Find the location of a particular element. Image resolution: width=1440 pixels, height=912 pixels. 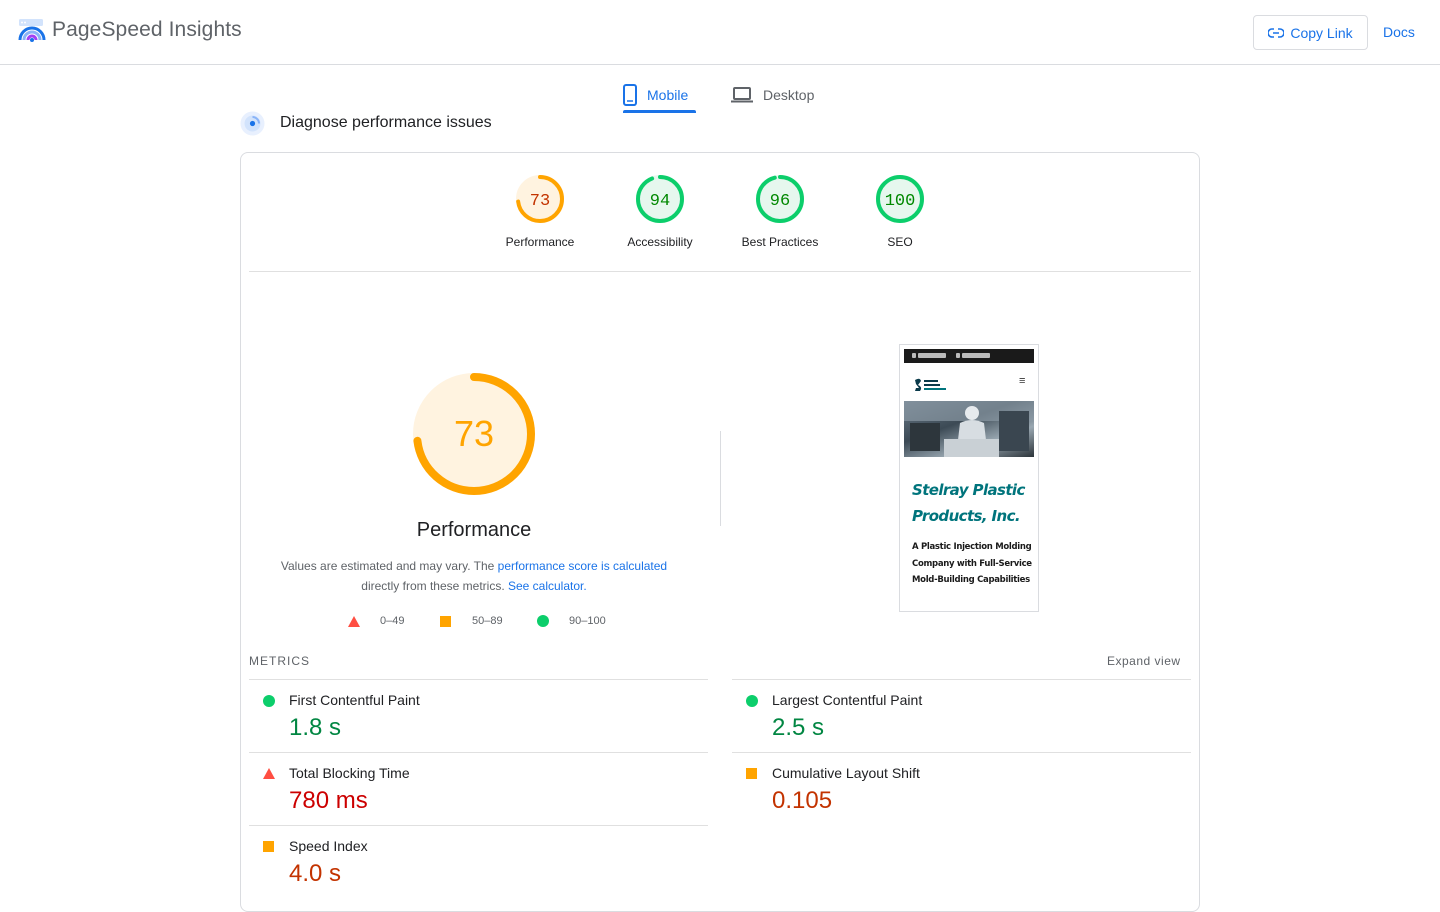

gauge-score: 96 is located at coordinates (780, 201).